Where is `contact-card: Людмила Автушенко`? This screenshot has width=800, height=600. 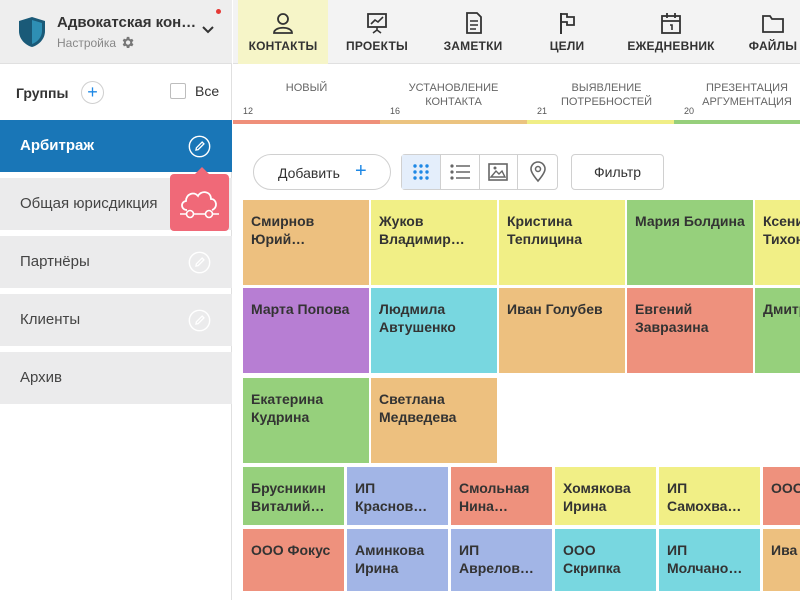 contact-card: Людмила Автушенко is located at coordinates (434, 330).